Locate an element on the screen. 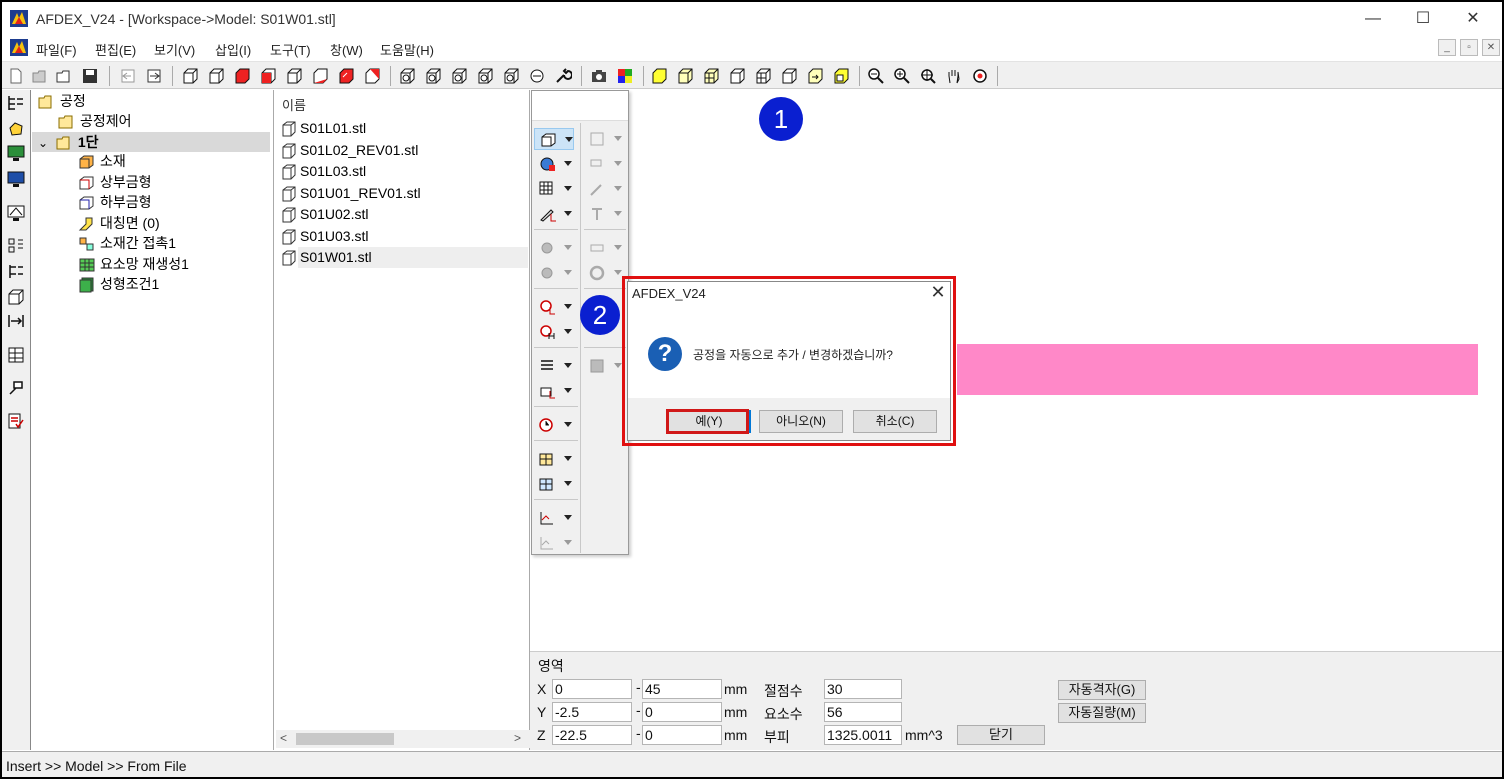 The height and width of the screenshot is (779, 1504). auto-mass-button: 자동질량(M) is located at coordinates (1102, 713).